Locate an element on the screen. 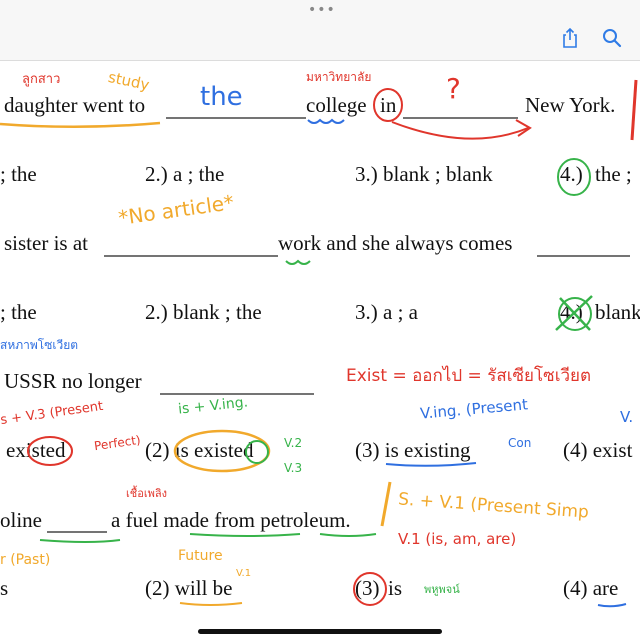  q2-option-1: ; the is located at coordinates (18, 312).